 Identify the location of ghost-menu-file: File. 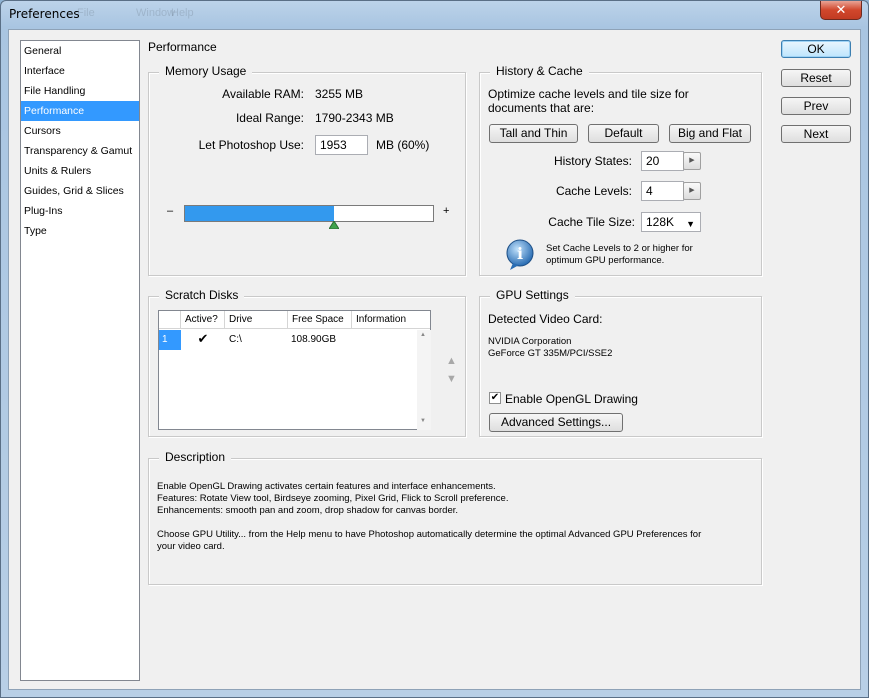
(86, 13).